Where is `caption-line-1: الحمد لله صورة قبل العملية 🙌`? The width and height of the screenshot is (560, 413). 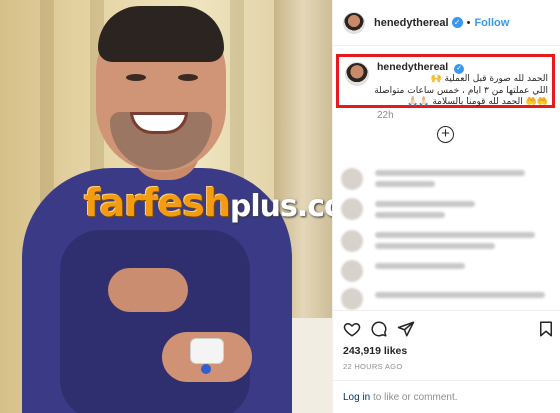 caption-line-1: الحمد لله صورة قبل العملية 🙌 is located at coordinates (489, 79).